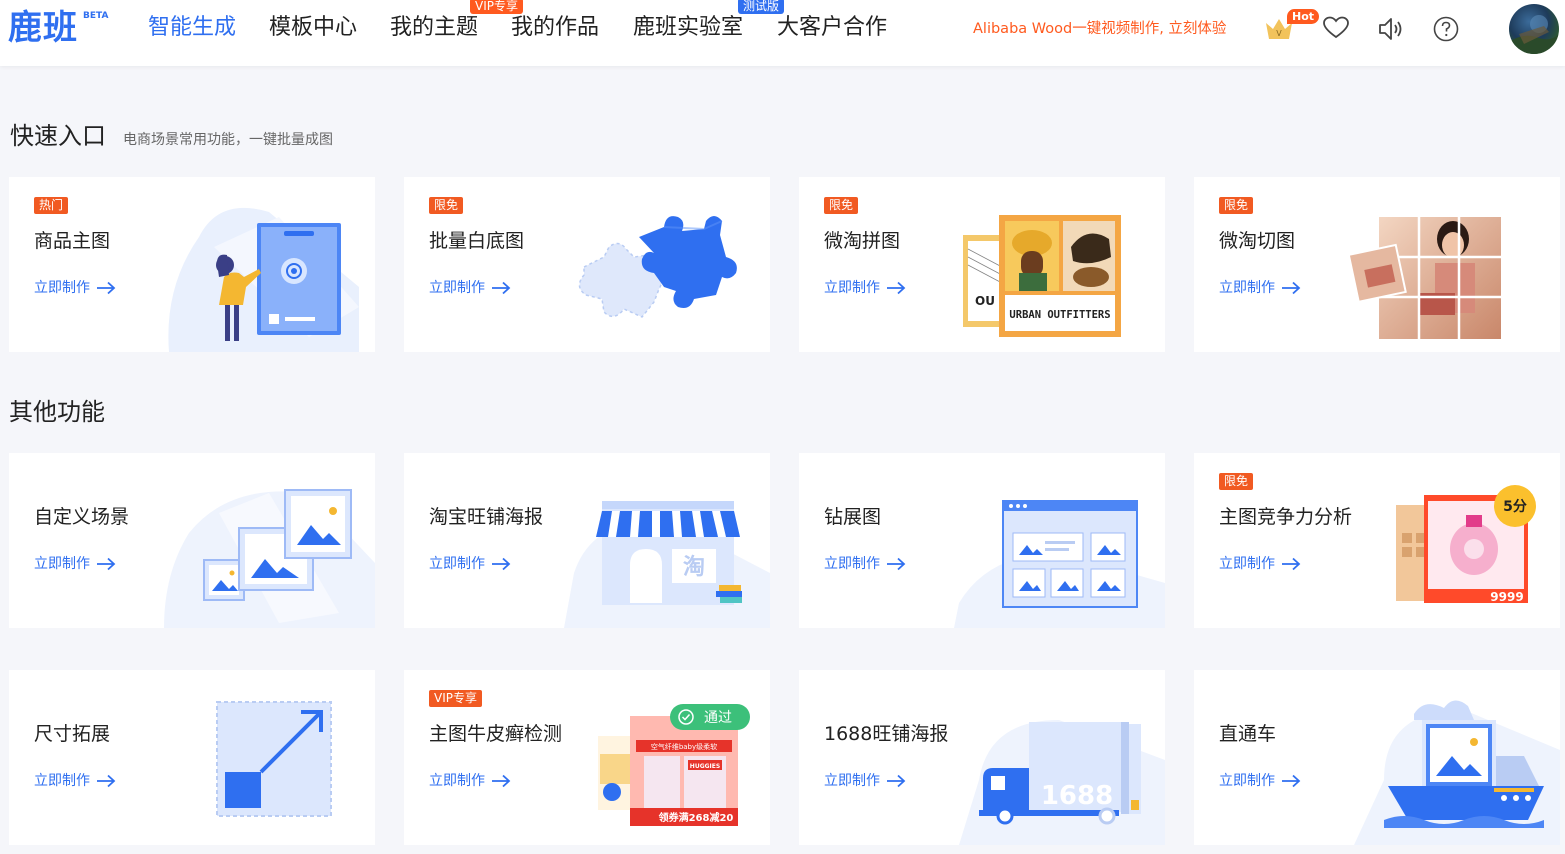  Describe the element at coordinates (1457, 772) in the screenshot. I see `ship-illustration` at that location.